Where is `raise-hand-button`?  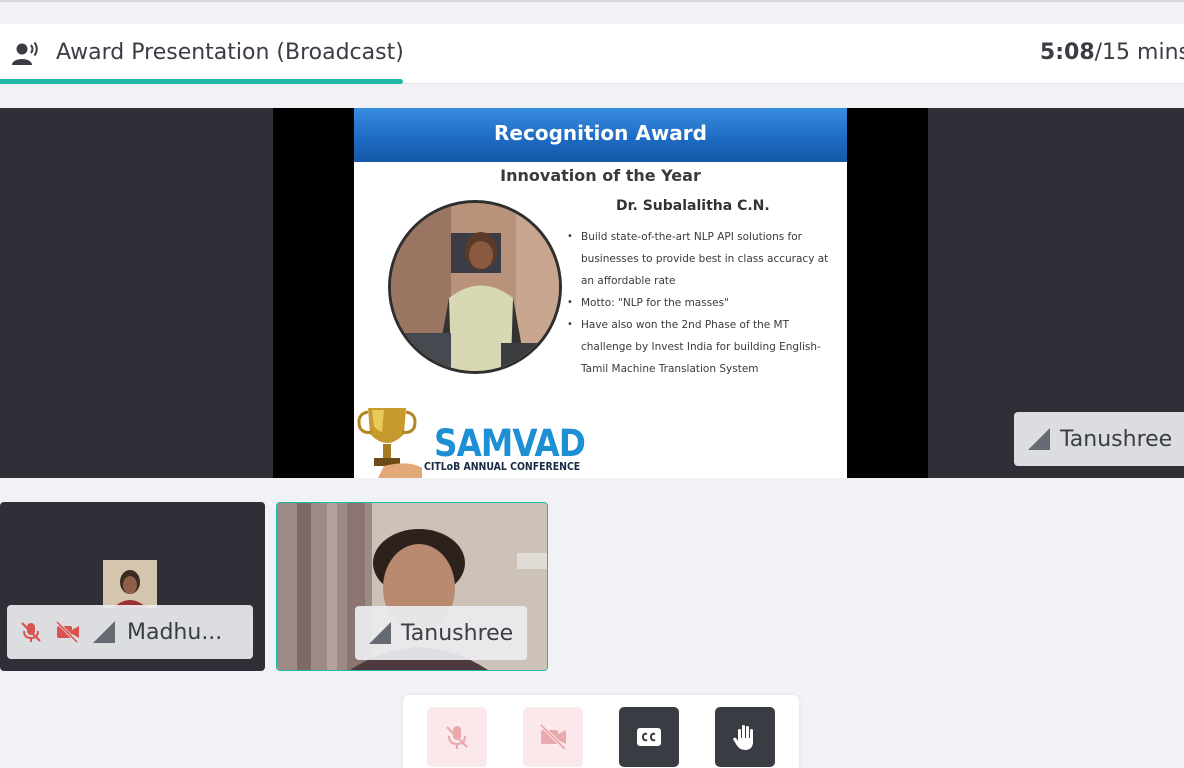
raise-hand-button is located at coordinates (745, 737).